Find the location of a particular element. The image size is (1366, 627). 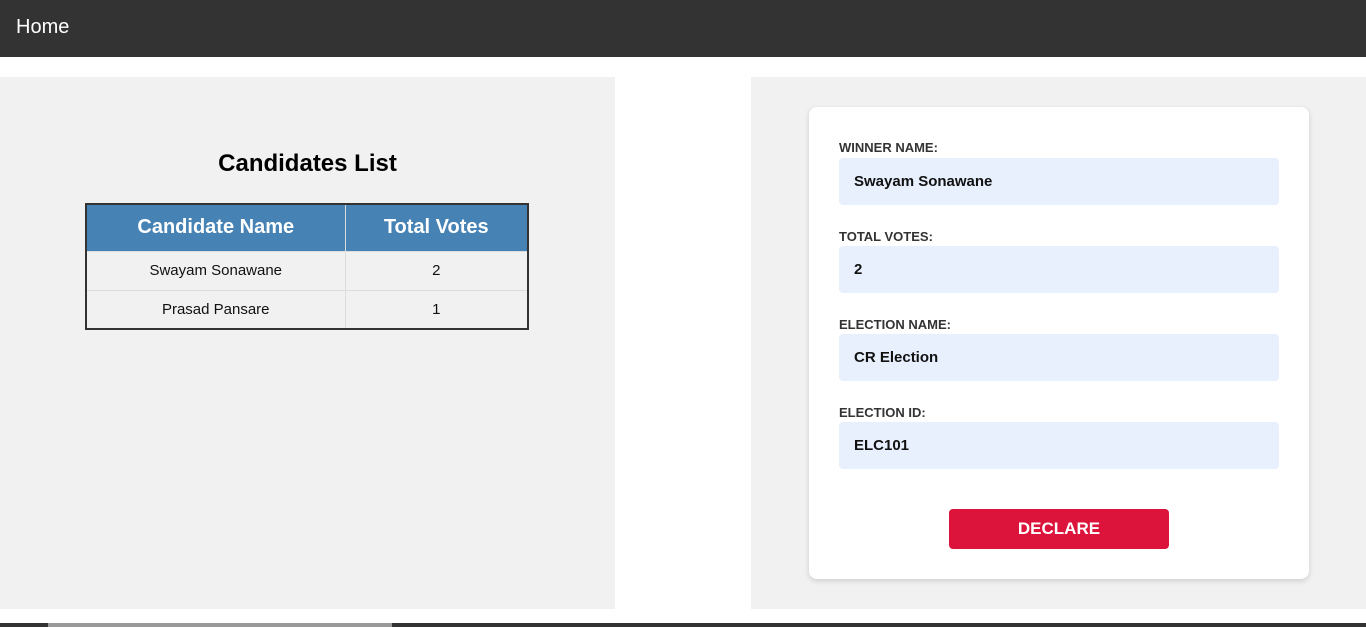

column-header-total-votes: Total Votes is located at coordinates (436, 227).